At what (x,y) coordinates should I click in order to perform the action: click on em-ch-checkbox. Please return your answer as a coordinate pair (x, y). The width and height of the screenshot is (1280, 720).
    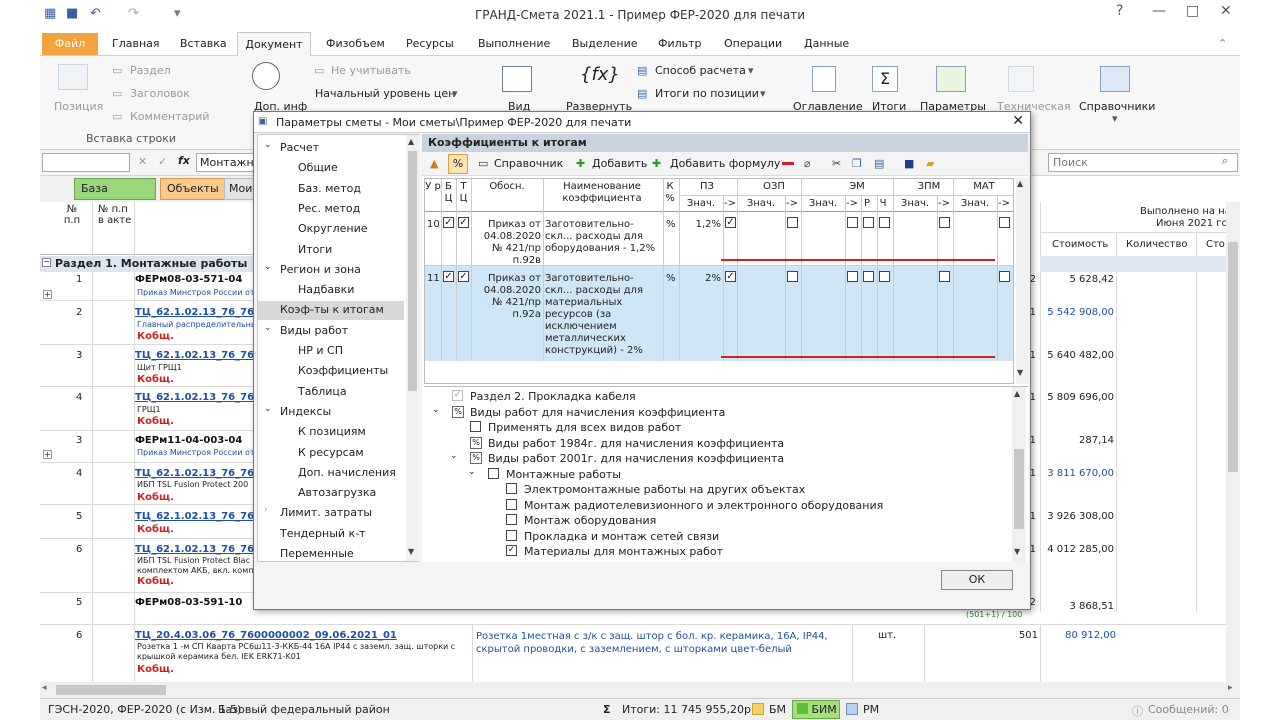
    Looking at the image, I should click on (884, 276).